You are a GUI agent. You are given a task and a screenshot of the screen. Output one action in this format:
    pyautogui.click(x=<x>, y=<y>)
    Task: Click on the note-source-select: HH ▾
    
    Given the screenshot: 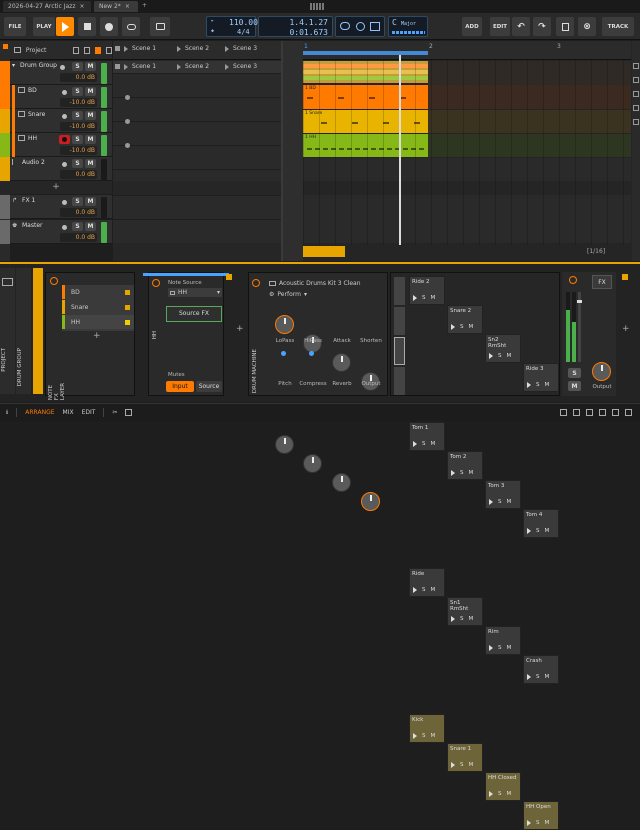 What is the action you would take?
    pyautogui.click(x=195, y=292)
    